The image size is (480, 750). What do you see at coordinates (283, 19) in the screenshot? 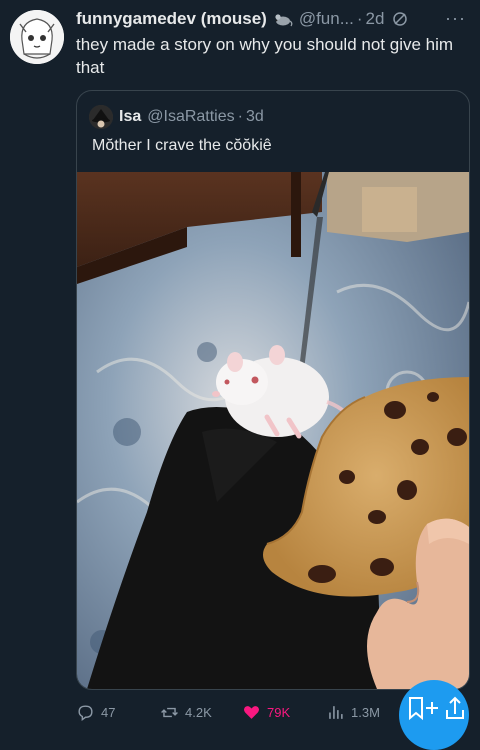
I see `mouse-icon` at bounding box center [283, 19].